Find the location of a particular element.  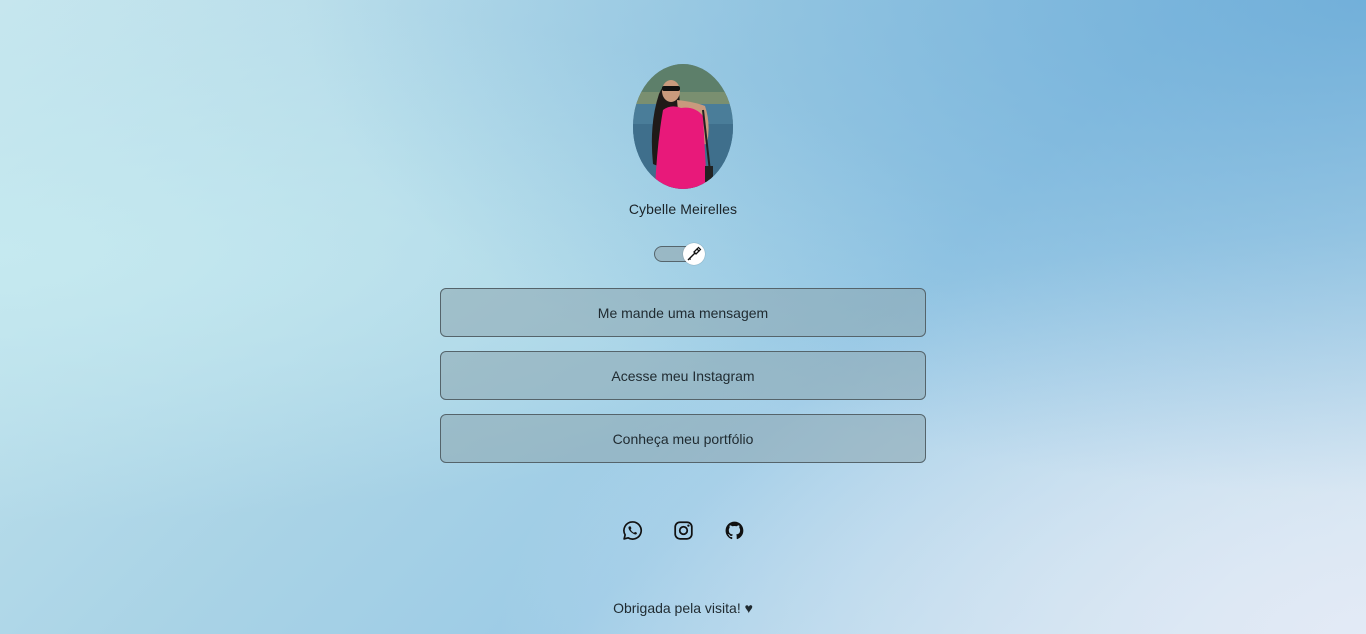

message-link-button: Me mande uma mensagem is located at coordinates (683, 312).